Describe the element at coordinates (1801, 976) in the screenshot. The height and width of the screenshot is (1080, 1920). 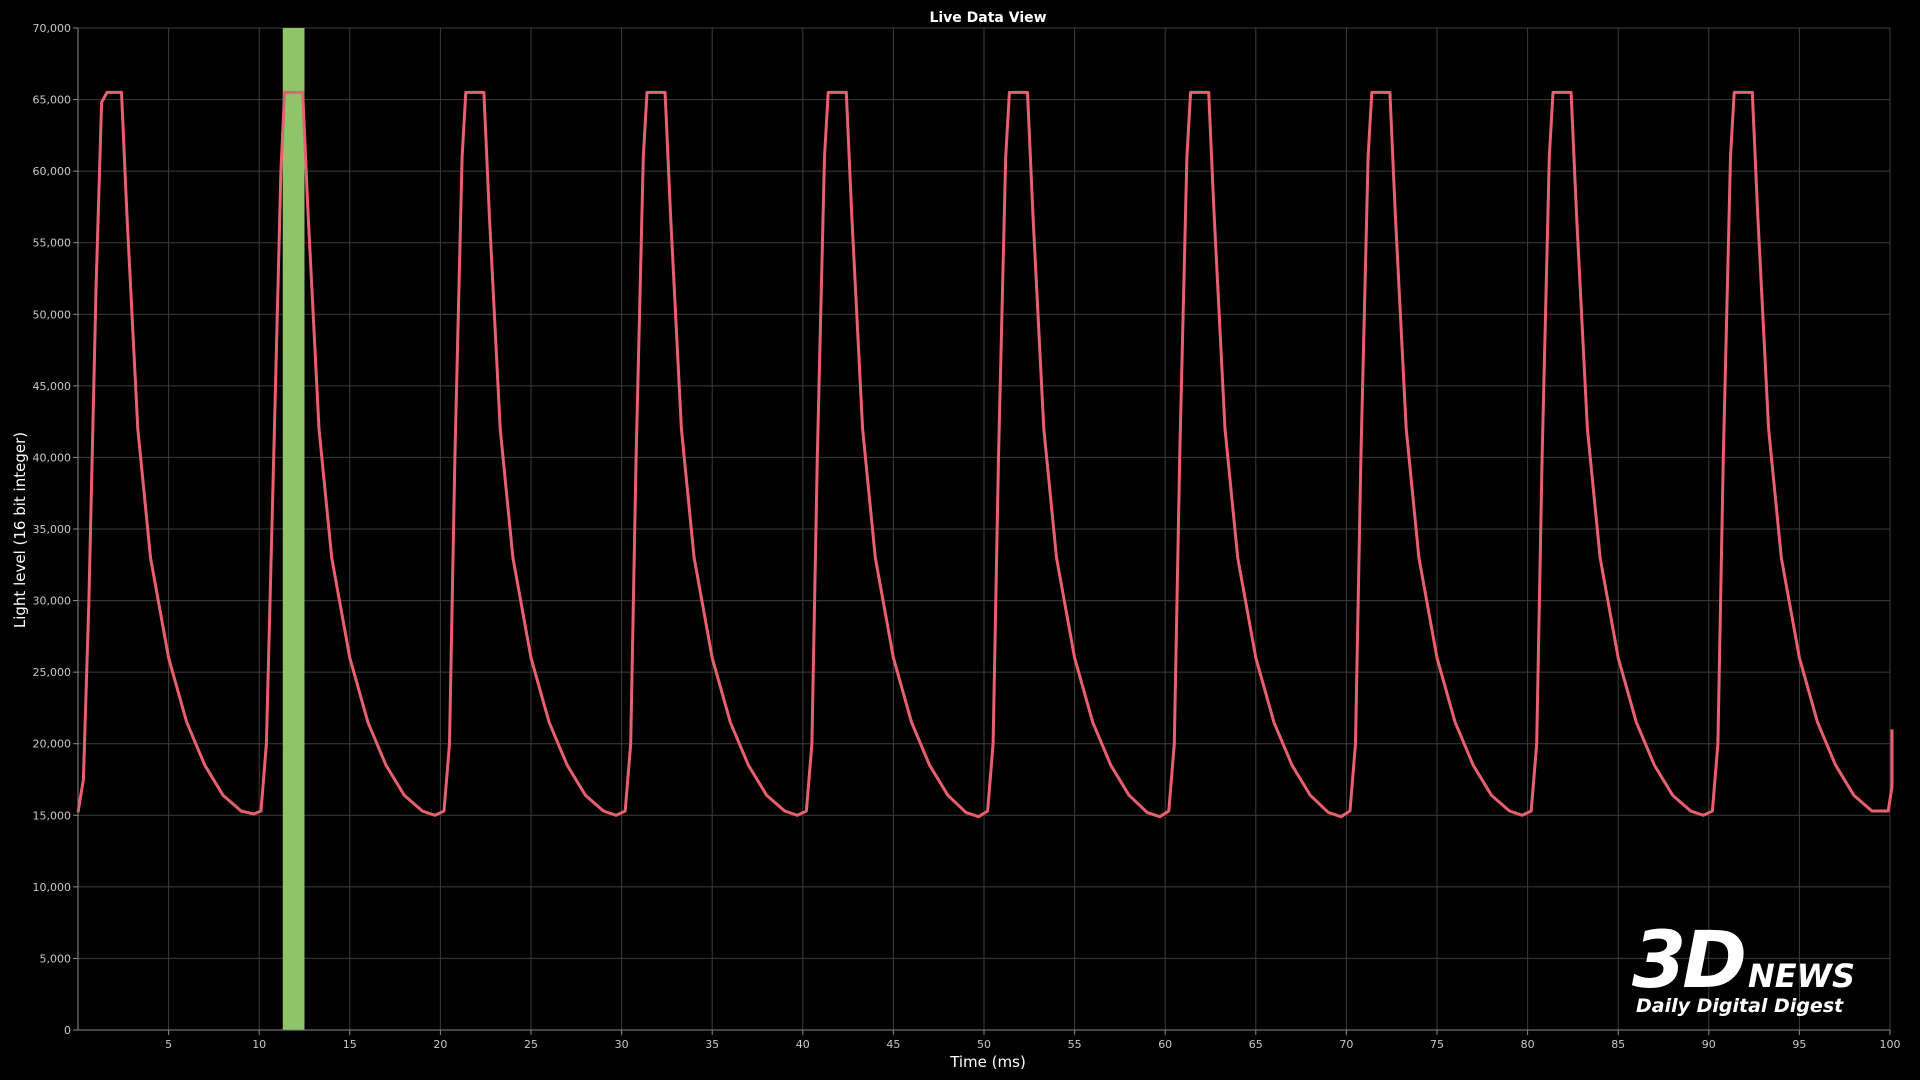
I see `watermark-news: NEWS` at that location.